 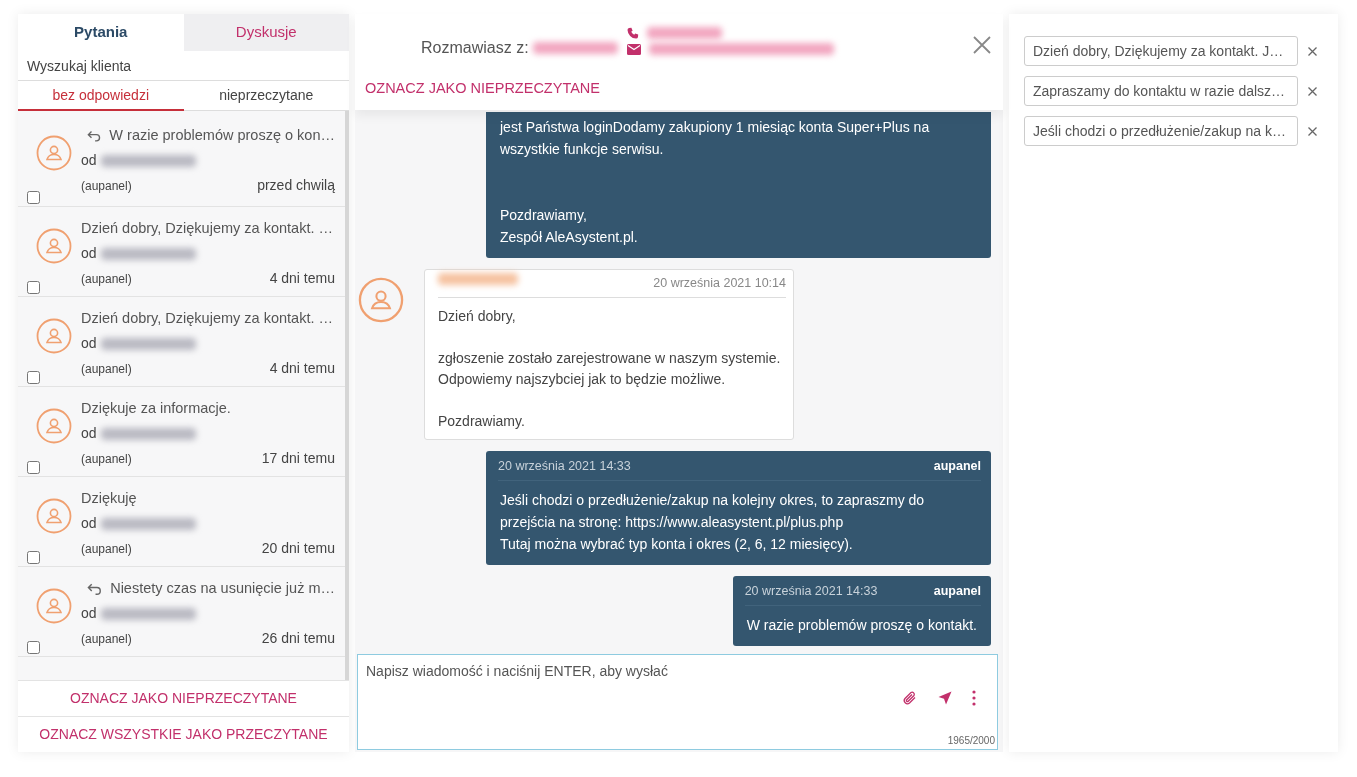 What do you see at coordinates (719, 283) in the screenshot?
I see `message-time: 20 września 2021 10:14` at bounding box center [719, 283].